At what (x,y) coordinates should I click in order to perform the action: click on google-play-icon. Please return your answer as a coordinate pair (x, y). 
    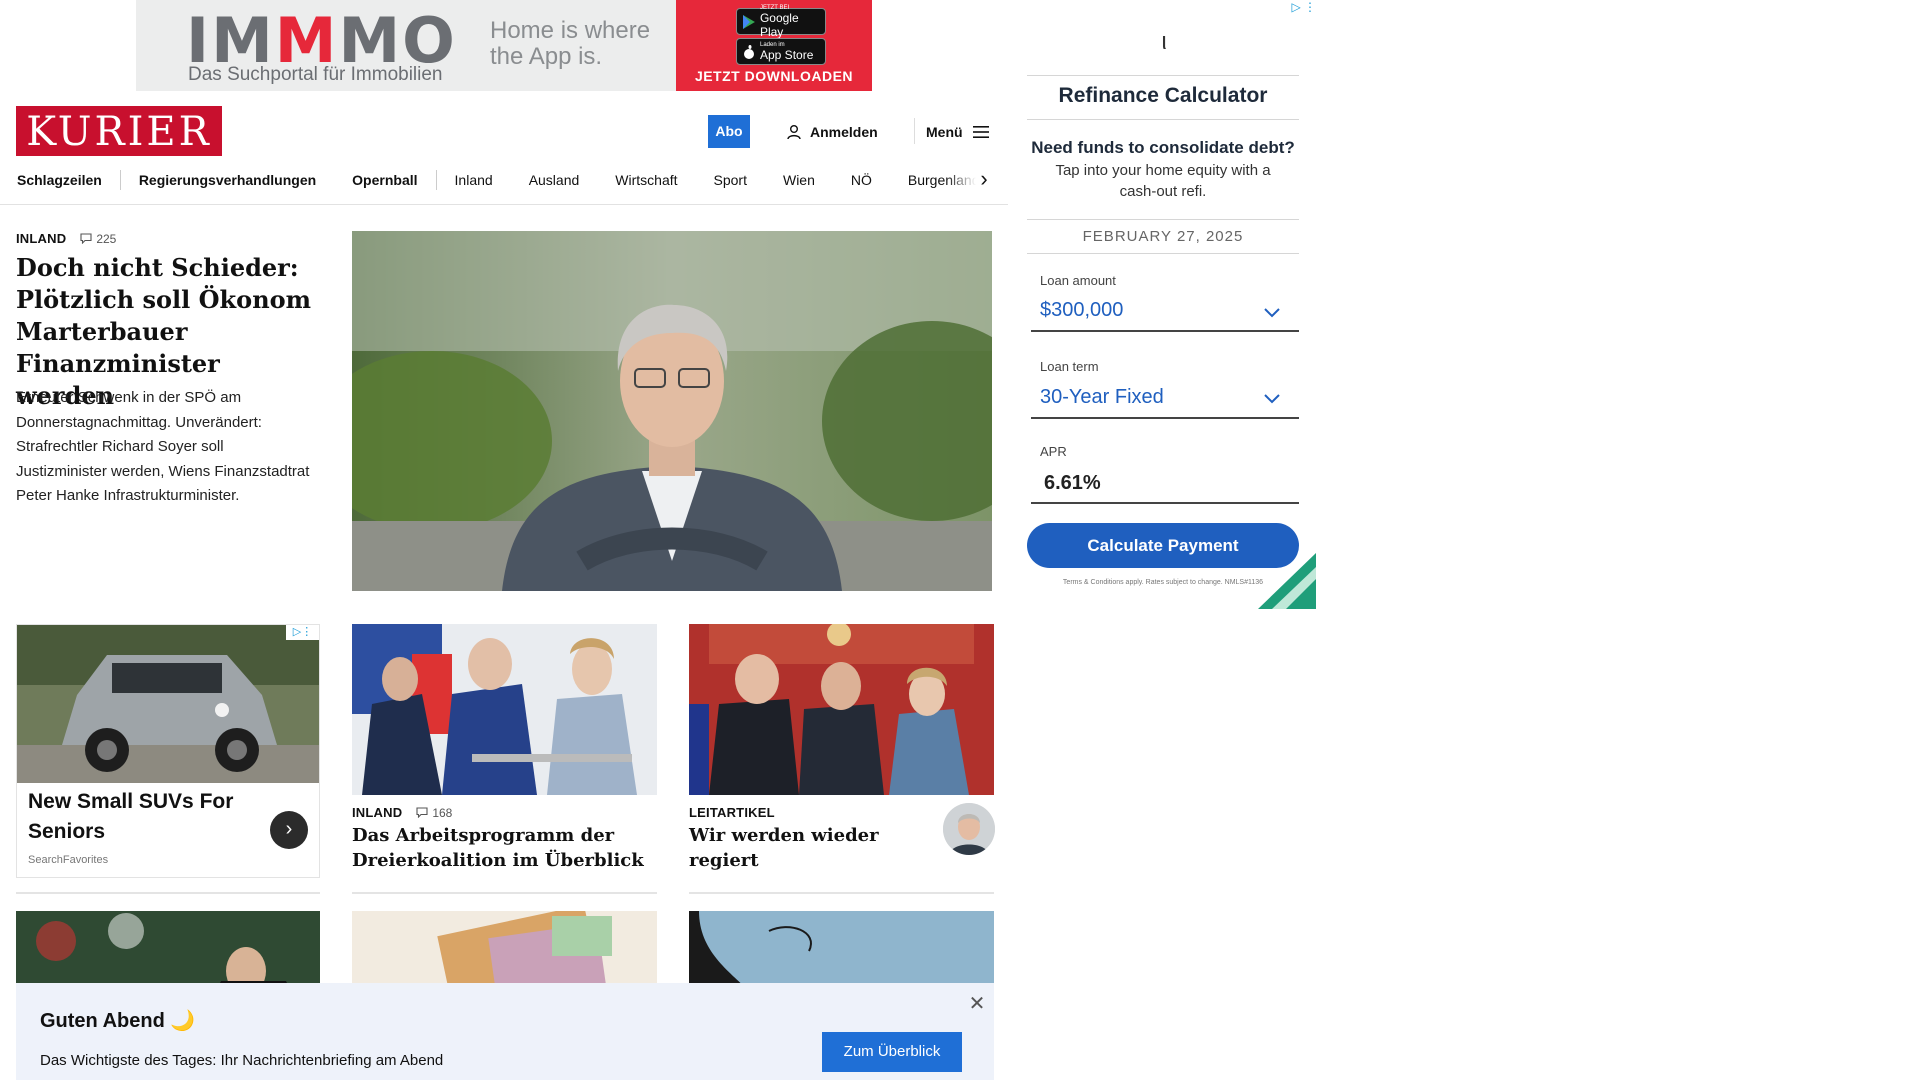
    Looking at the image, I should click on (749, 21).